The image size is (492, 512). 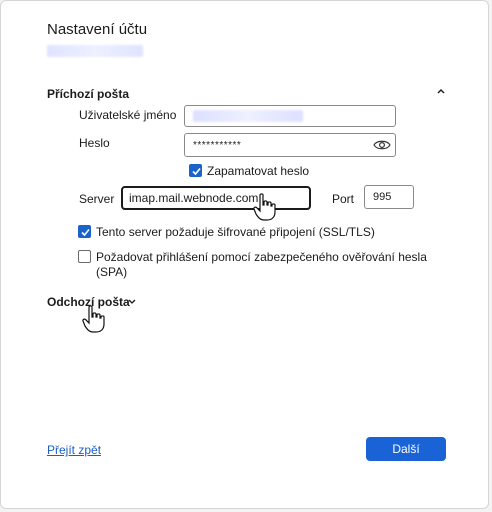 What do you see at coordinates (111, 272) in the screenshot?
I see `spa-label-line2: (SPA)` at bounding box center [111, 272].